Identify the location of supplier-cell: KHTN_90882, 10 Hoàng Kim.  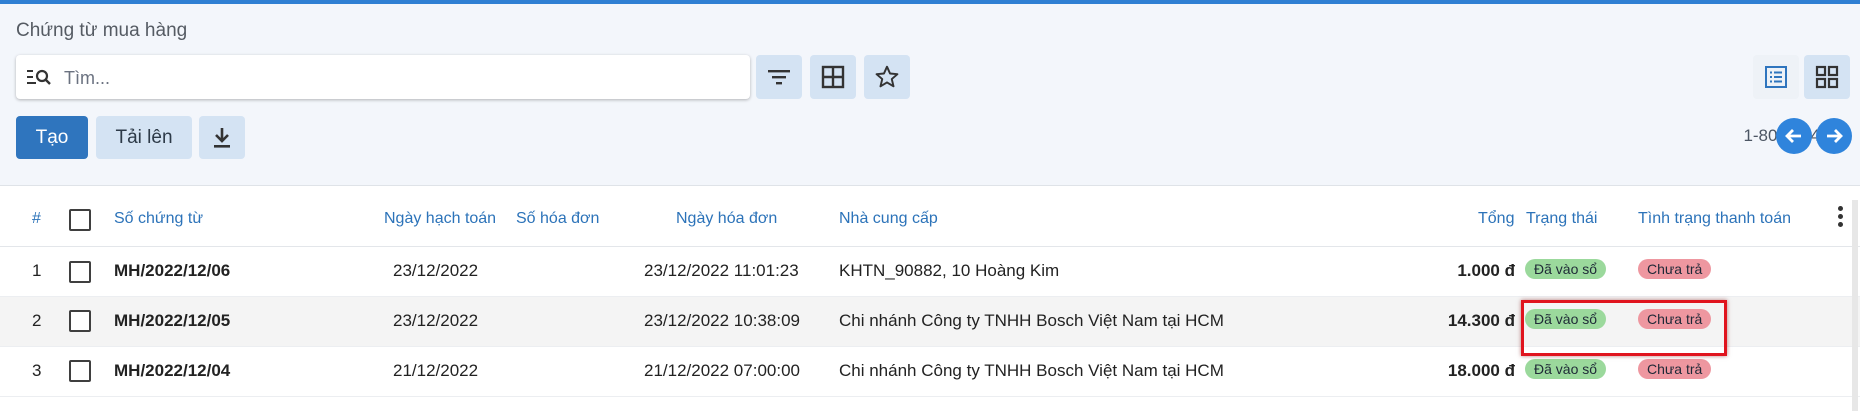
(949, 270).